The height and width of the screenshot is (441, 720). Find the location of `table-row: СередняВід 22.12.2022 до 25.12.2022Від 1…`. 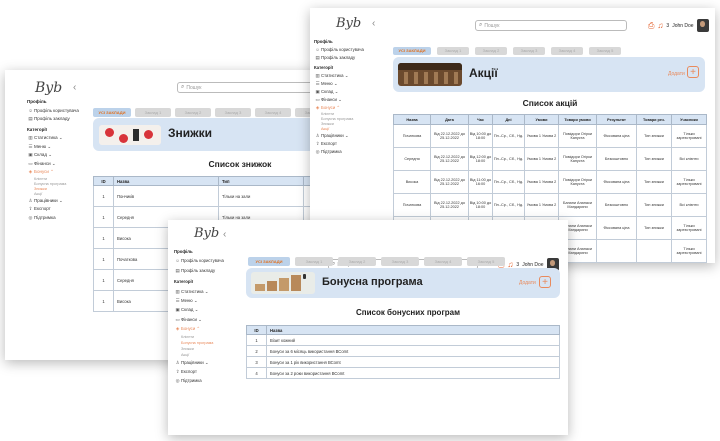

table-row: СередняВід 22.12.2022 до 25.12.2022Від 1… is located at coordinates (550, 159).